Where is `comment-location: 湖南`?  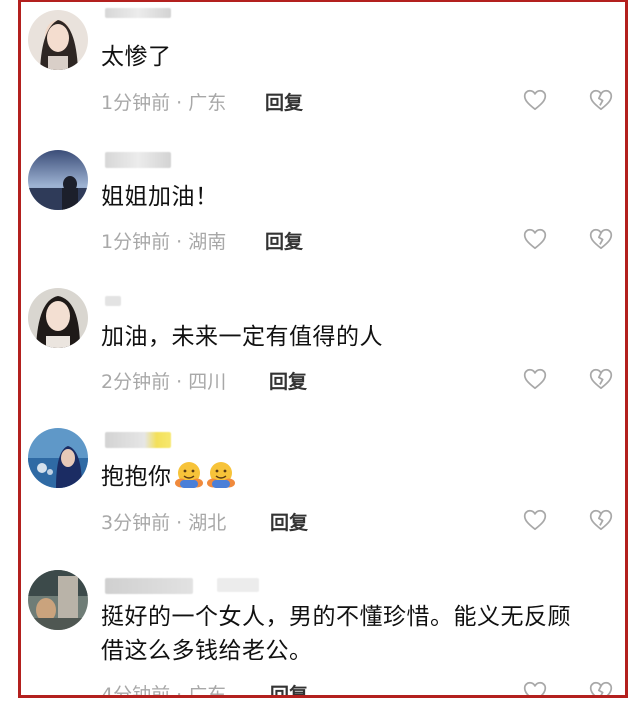 comment-location: 湖南 is located at coordinates (207, 242).